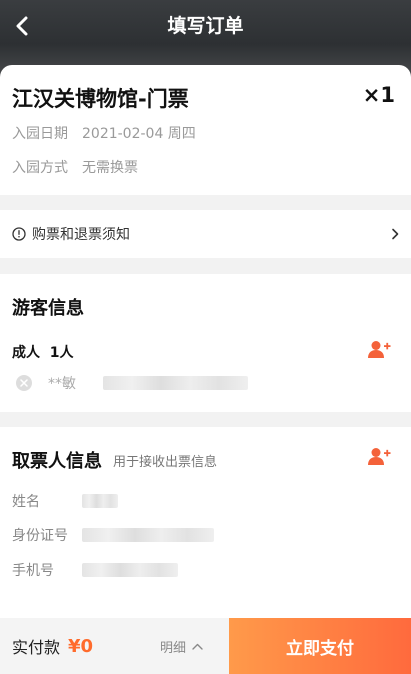 The image size is (411, 674). What do you see at coordinates (65, 501) in the screenshot?
I see `name-field-row: 姓名` at bounding box center [65, 501].